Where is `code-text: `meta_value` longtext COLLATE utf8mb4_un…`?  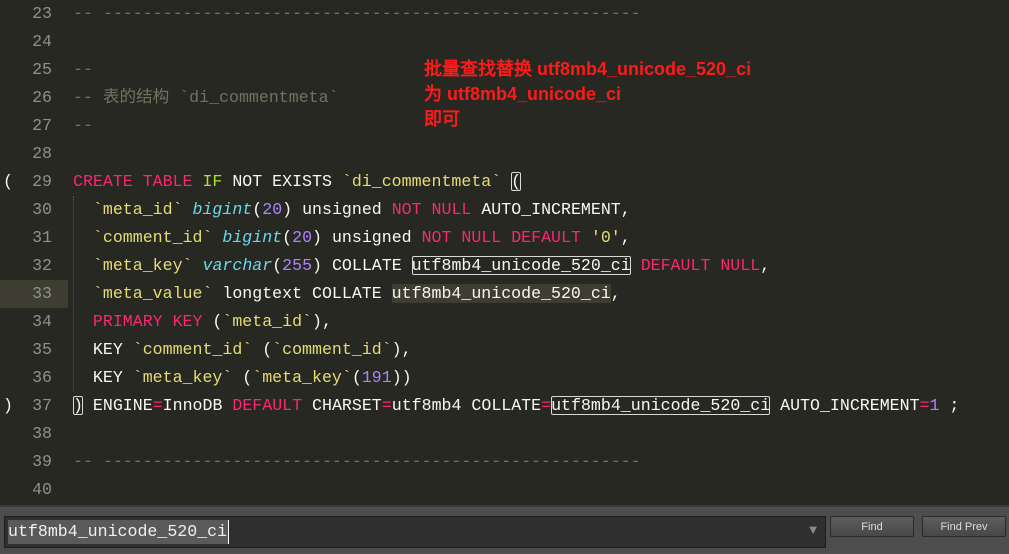
code-text: `meta_value` longtext COLLATE utf8mb4_un… is located at coordinates (344, 294).